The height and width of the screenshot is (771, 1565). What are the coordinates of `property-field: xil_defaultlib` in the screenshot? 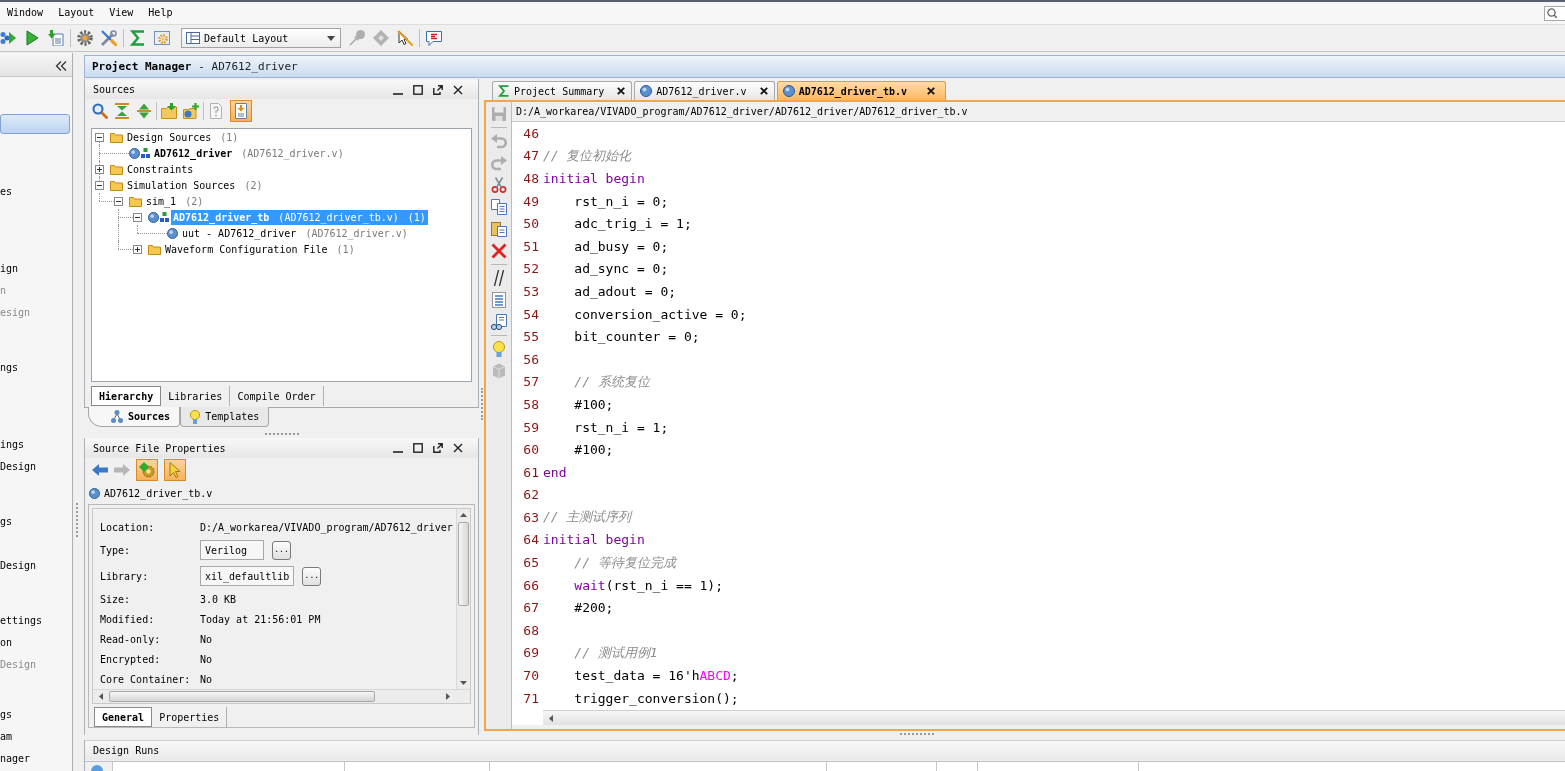 It's located at (247, 576).